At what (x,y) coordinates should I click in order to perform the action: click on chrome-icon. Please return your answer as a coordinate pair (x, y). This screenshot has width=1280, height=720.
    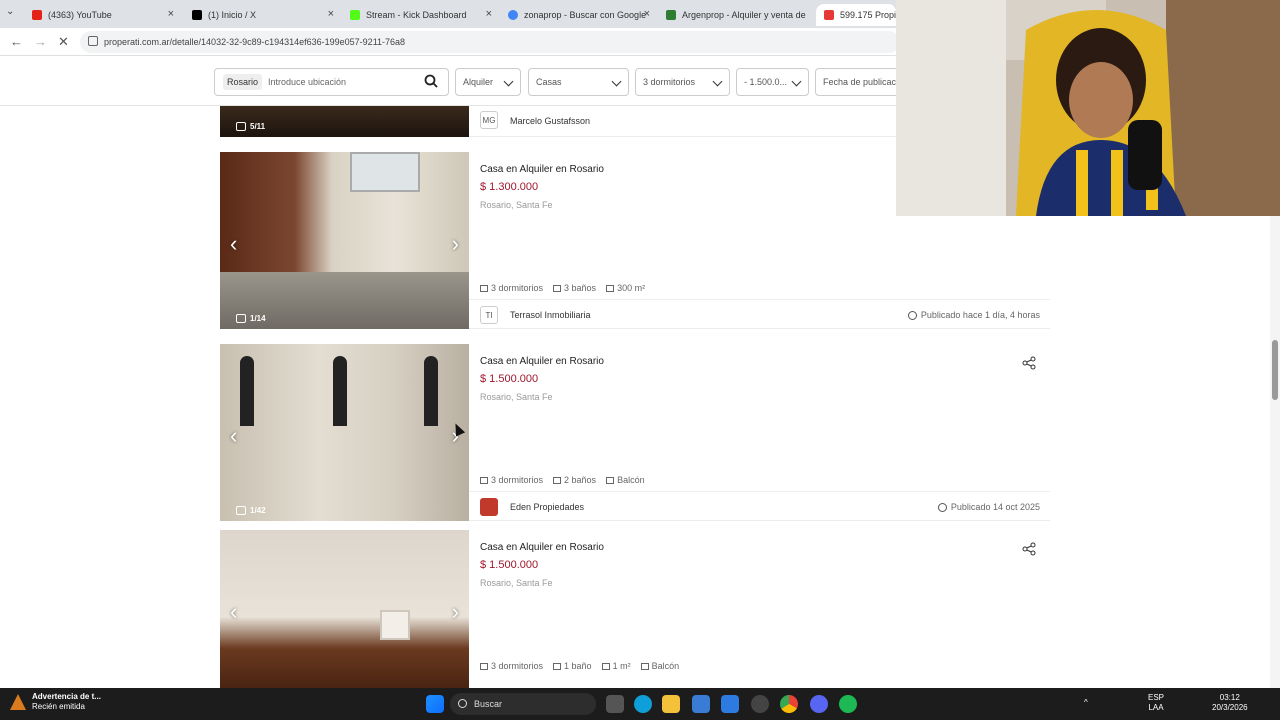
    Looking at the image, I should click on (789, 704).